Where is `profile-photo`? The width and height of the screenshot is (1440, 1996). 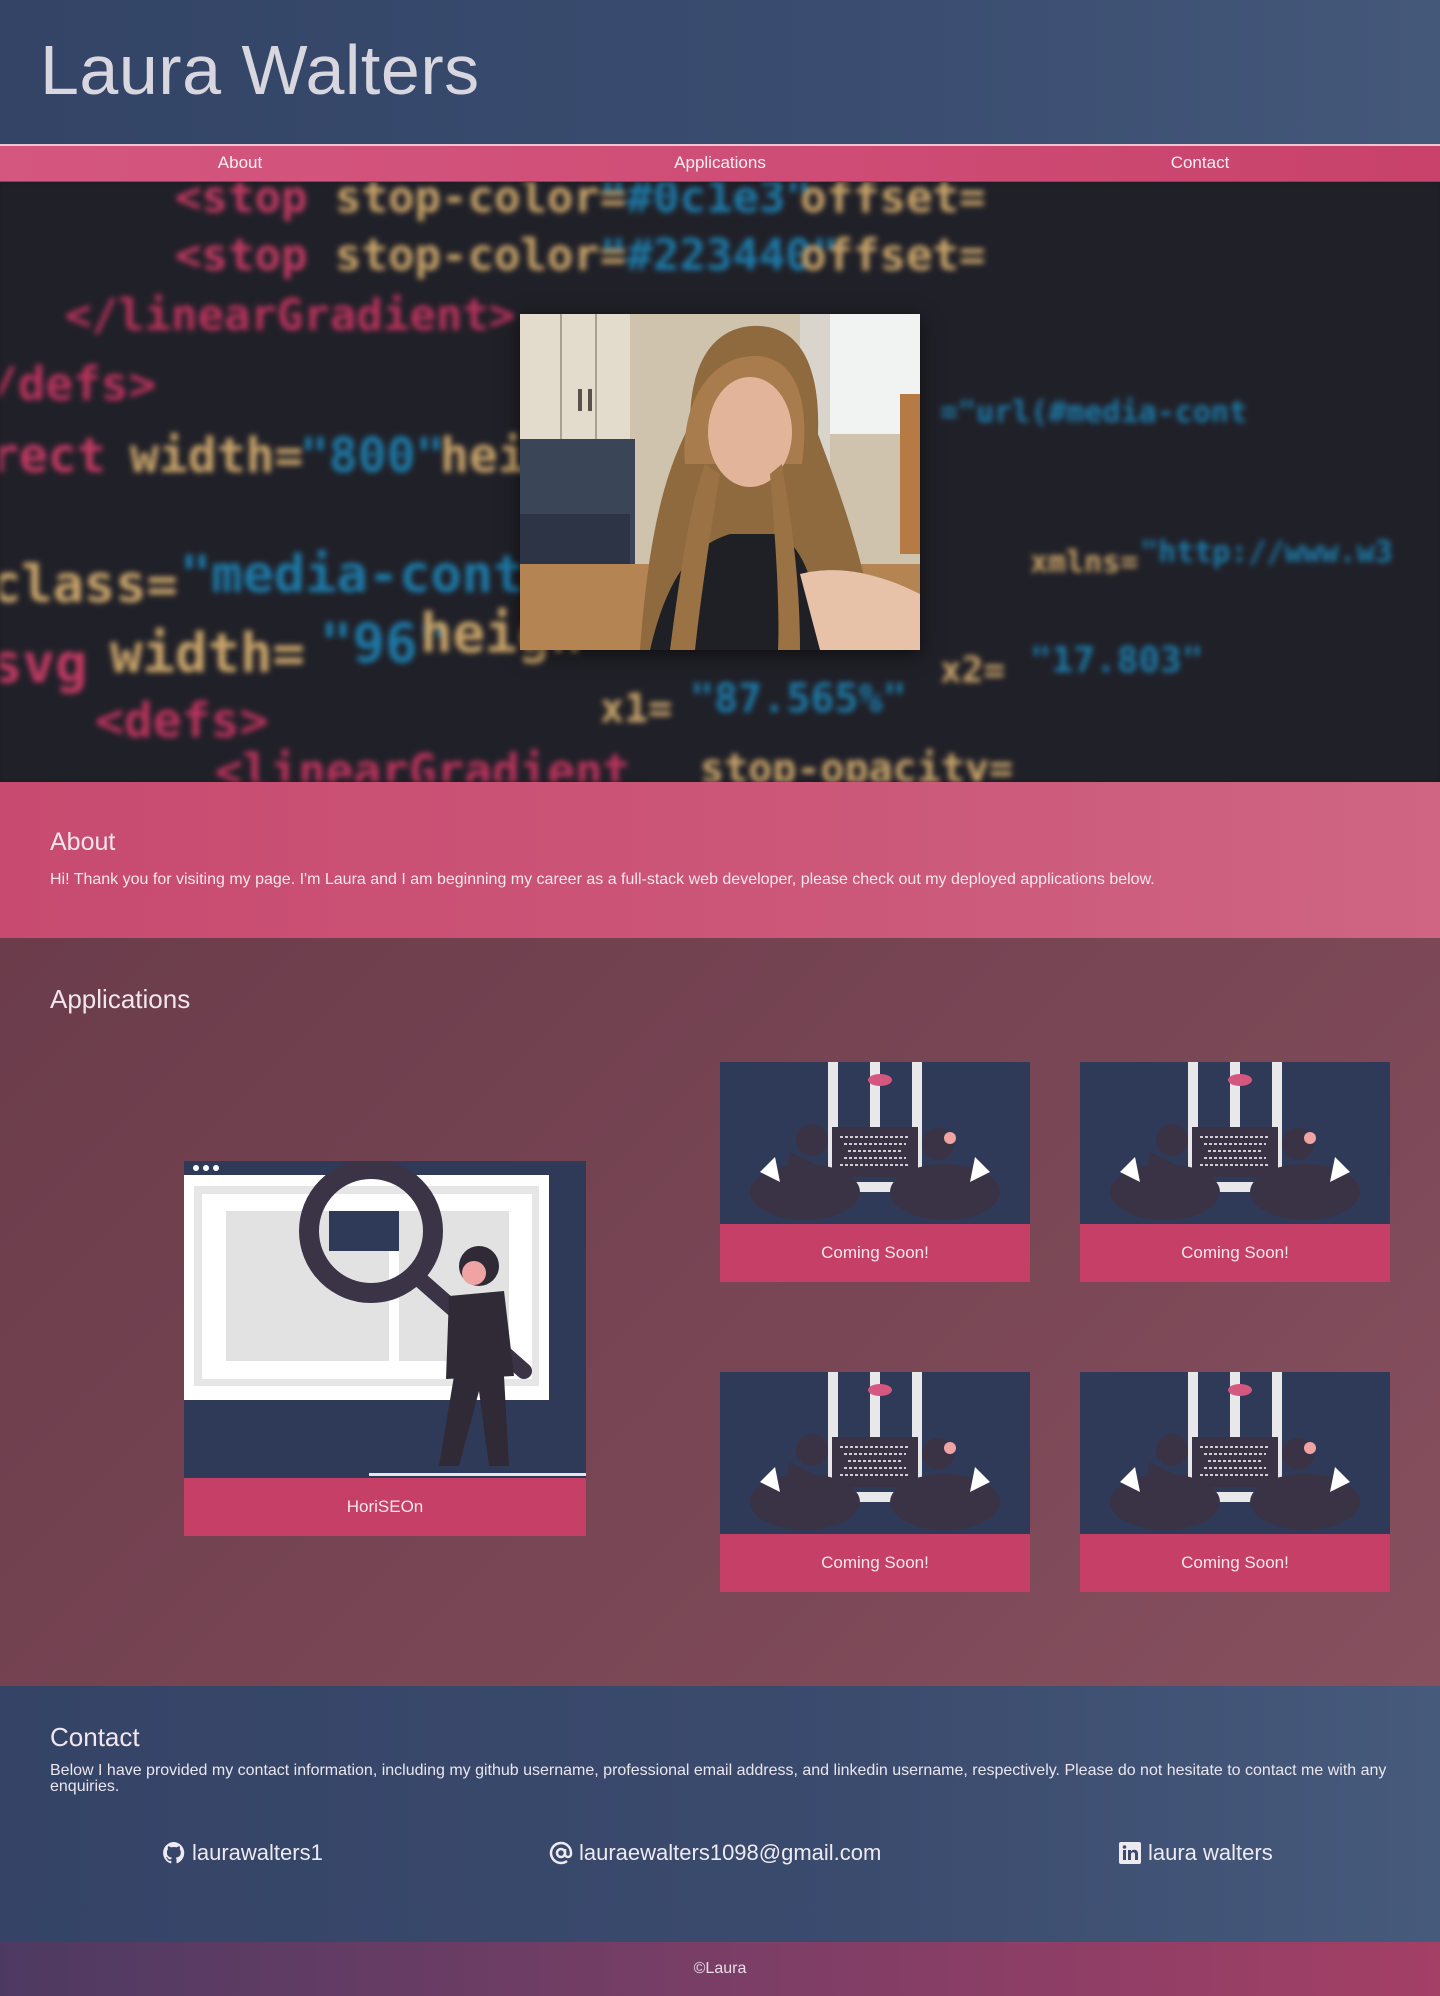 profile-photo is located at coordinates (720, 482).